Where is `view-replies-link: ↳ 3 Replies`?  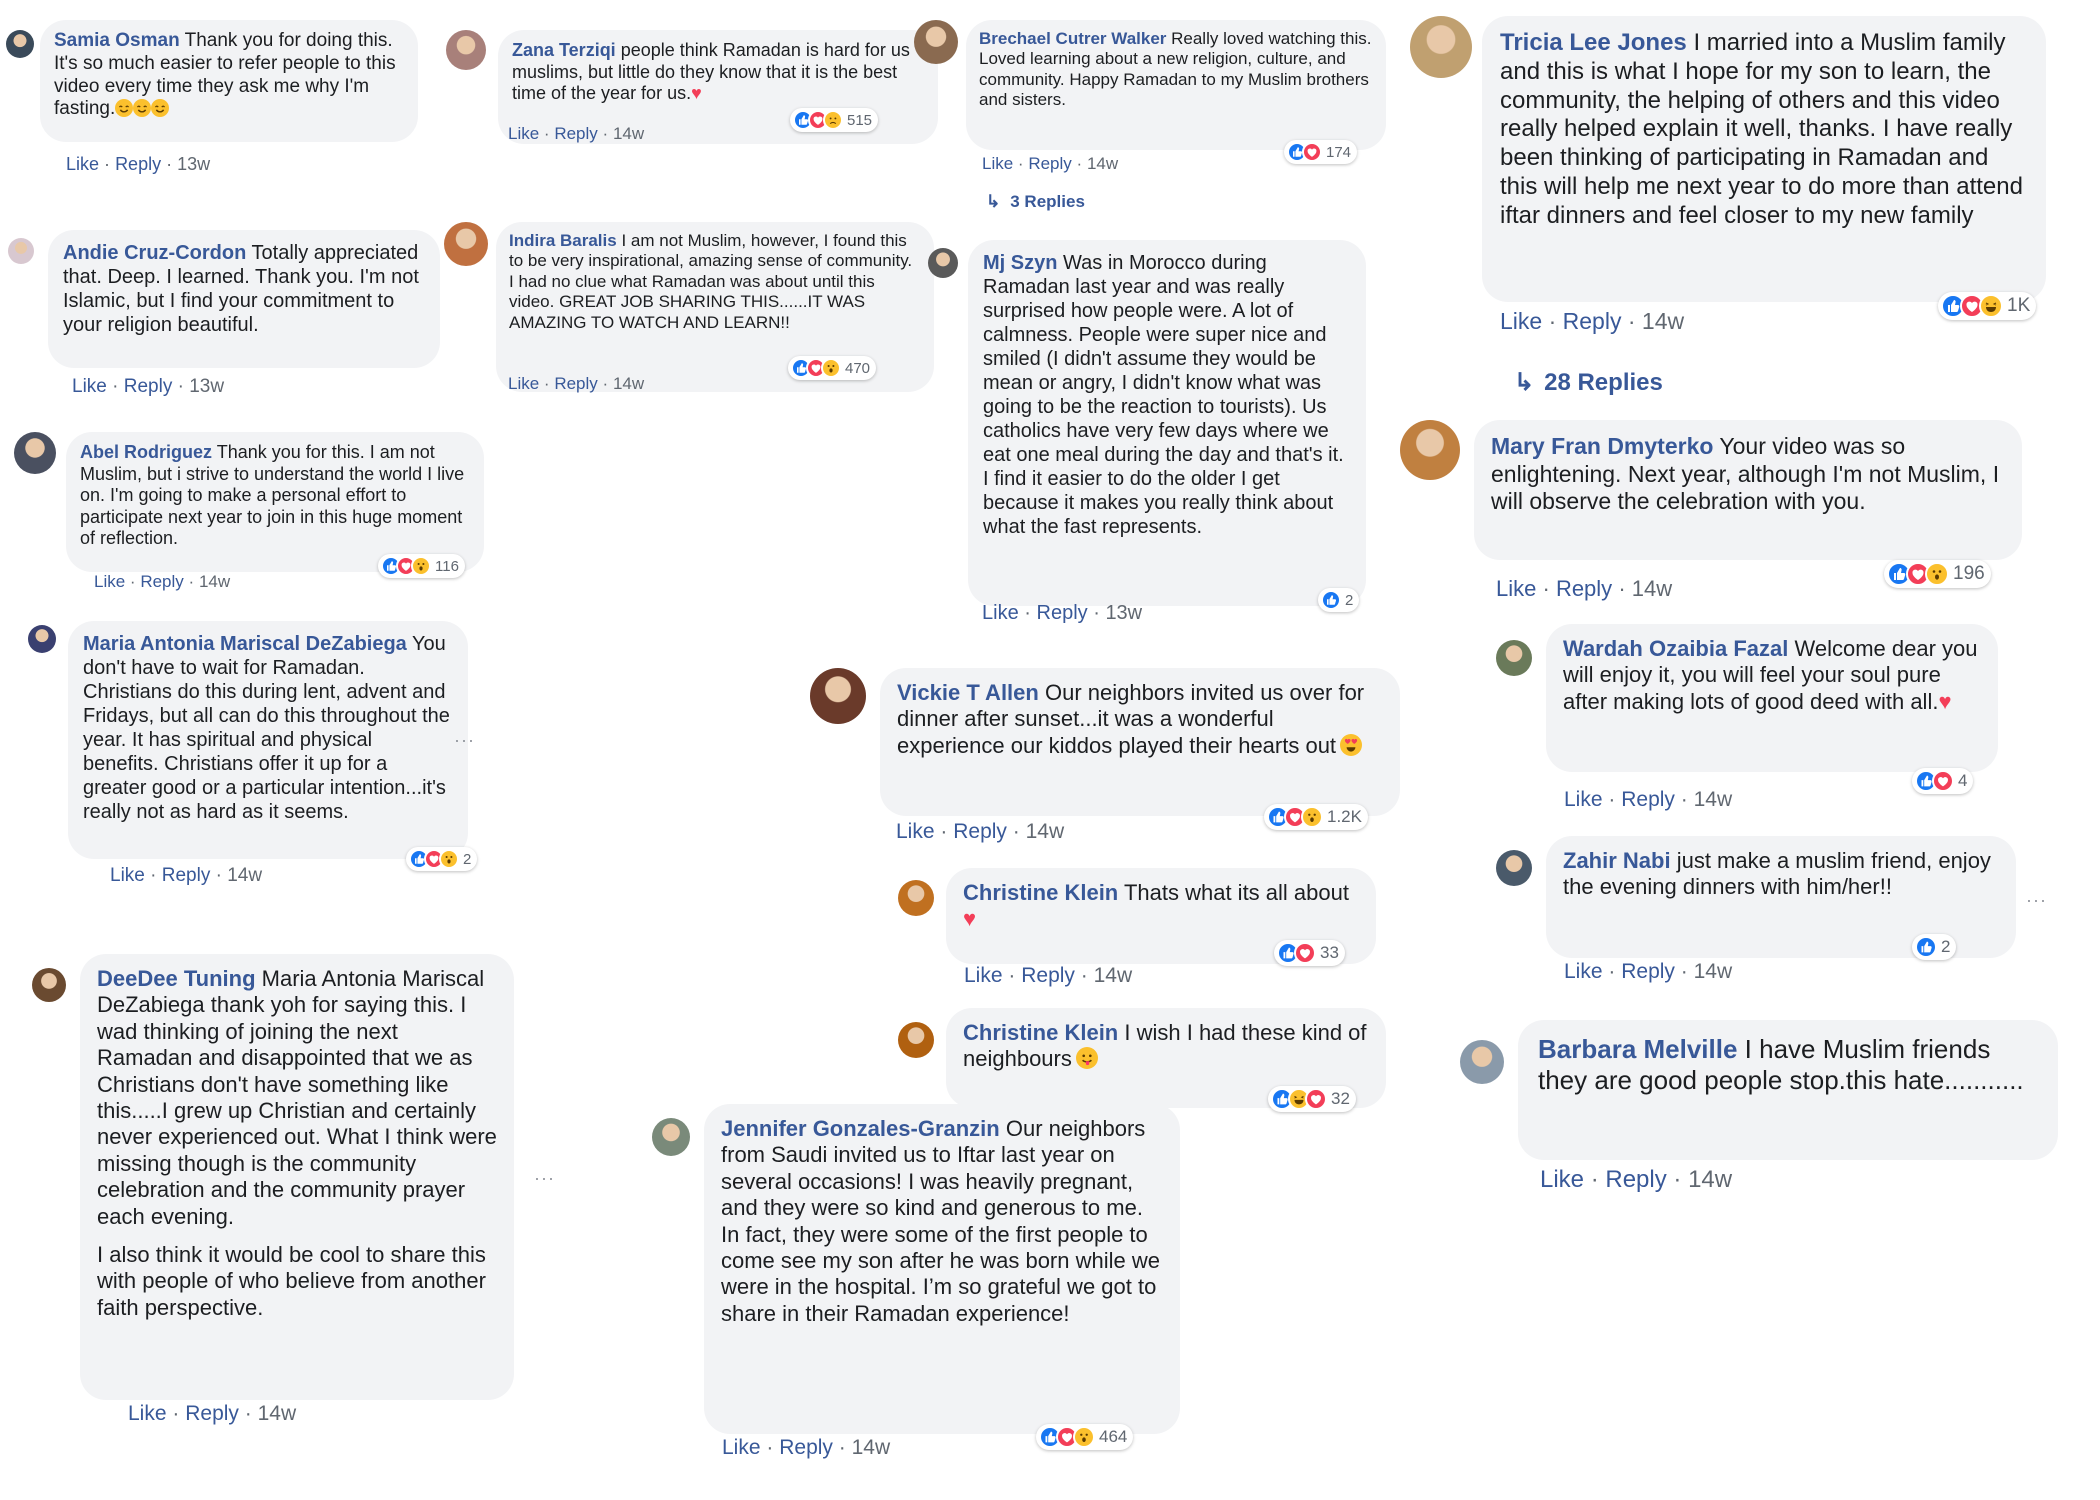 view-replies-link: ↳ 3 Replies is located at coordinates (1035, 202).